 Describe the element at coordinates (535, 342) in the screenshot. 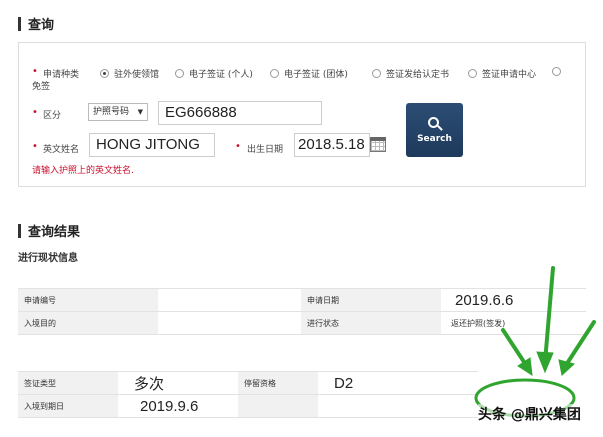

I see `annotation-overlay` at that location.